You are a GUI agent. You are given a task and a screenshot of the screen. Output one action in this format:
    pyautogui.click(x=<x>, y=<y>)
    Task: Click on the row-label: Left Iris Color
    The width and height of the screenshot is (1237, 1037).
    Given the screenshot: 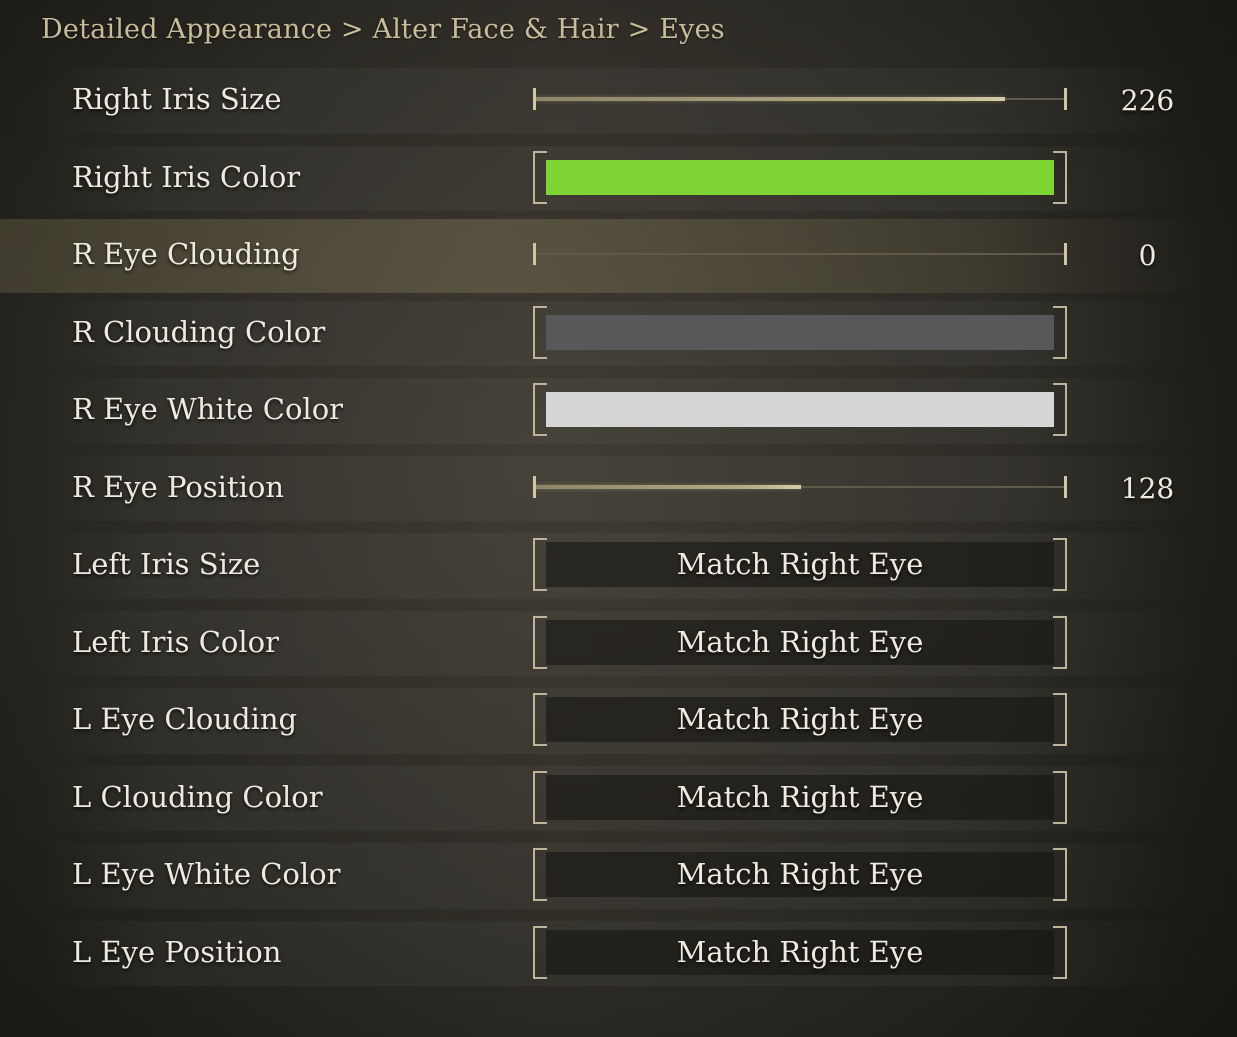 What is the action you would take?
    pyautogui.click(x=175, y=641)
    